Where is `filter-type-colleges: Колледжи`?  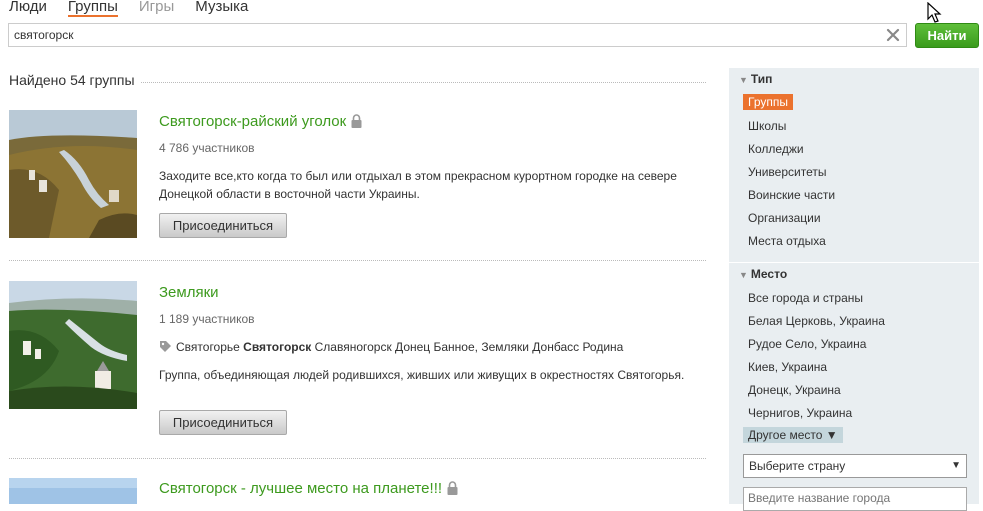 filter-type-colleges: Колледжи is located at coordinates (776, 149).